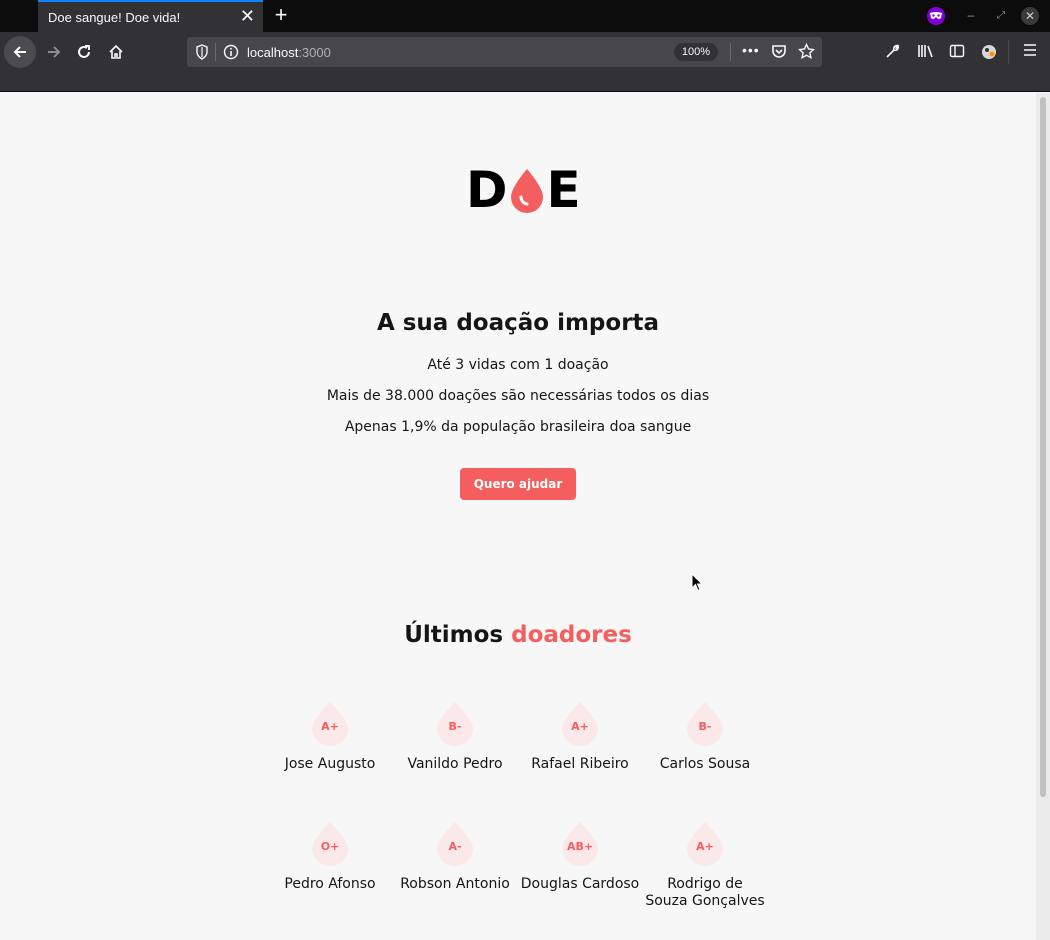  I want to click on tracking-protection-icon, so click(202, 53).